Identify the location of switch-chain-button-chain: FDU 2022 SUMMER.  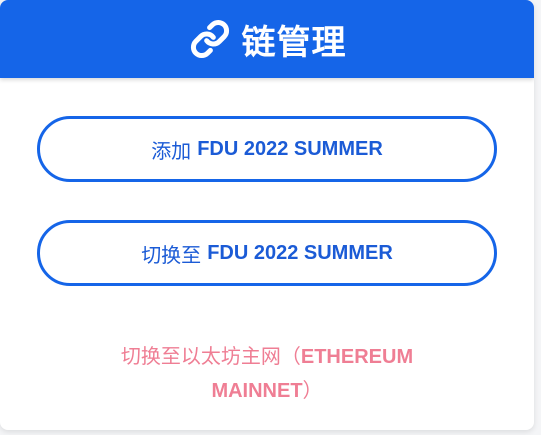
(300, 252).